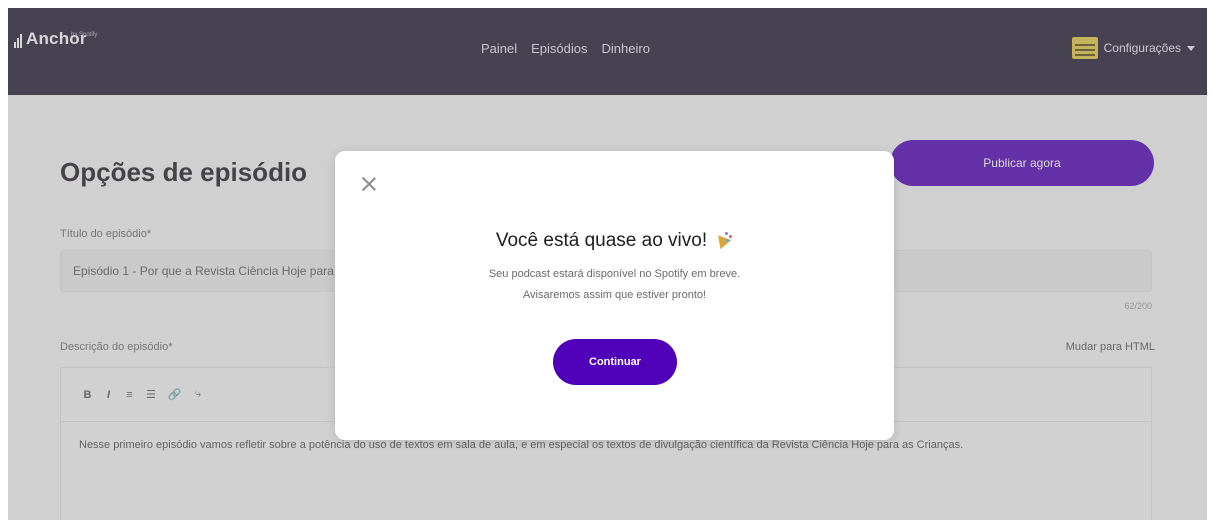  What do you see at coordinates (601, 240) in the screenshot?
I see `modal-title-text: Você está quase ao vivo!` at bounding box center [601, 240].